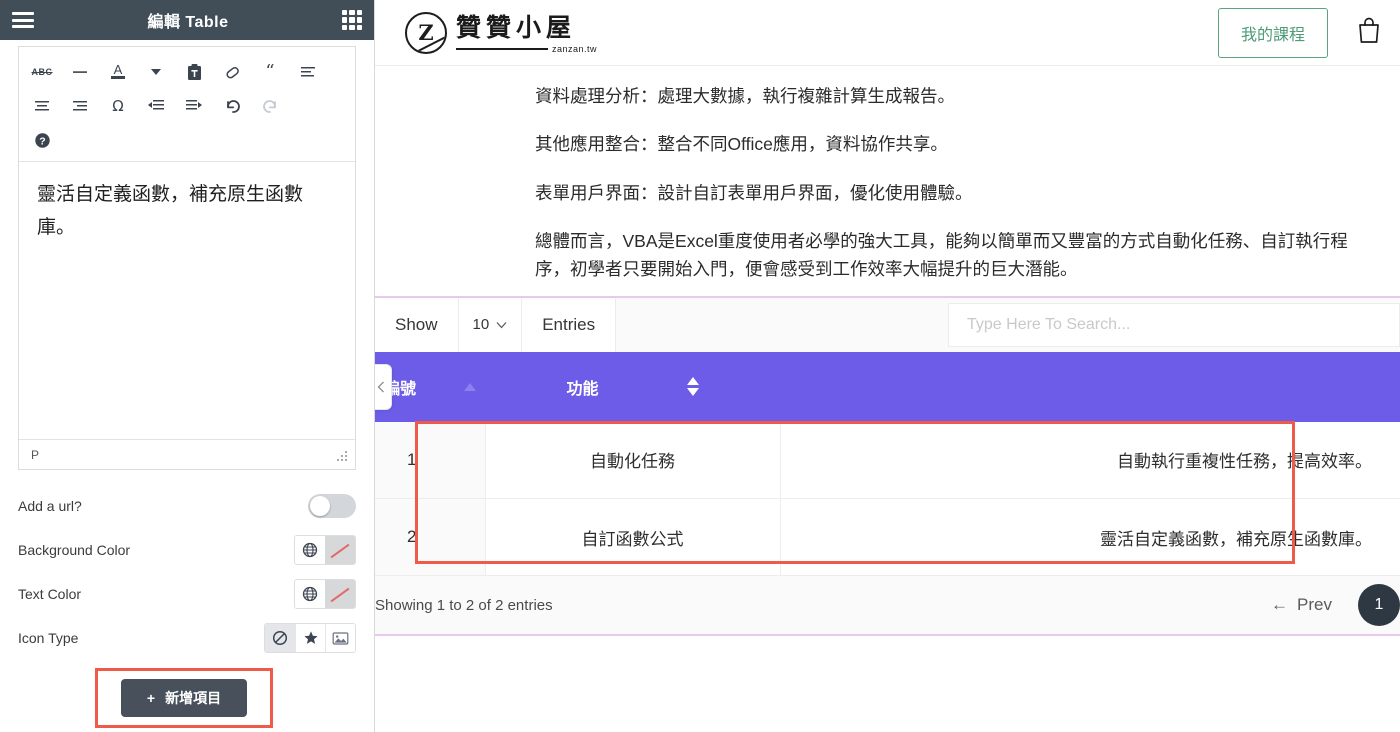 The height and width of the screenshot is (732, 1400). Describe the element at coordinates (187, 300) in the screenshot. I see `rte-content-area: 靈活自定義函數，補充原生函數庫。` at that location.